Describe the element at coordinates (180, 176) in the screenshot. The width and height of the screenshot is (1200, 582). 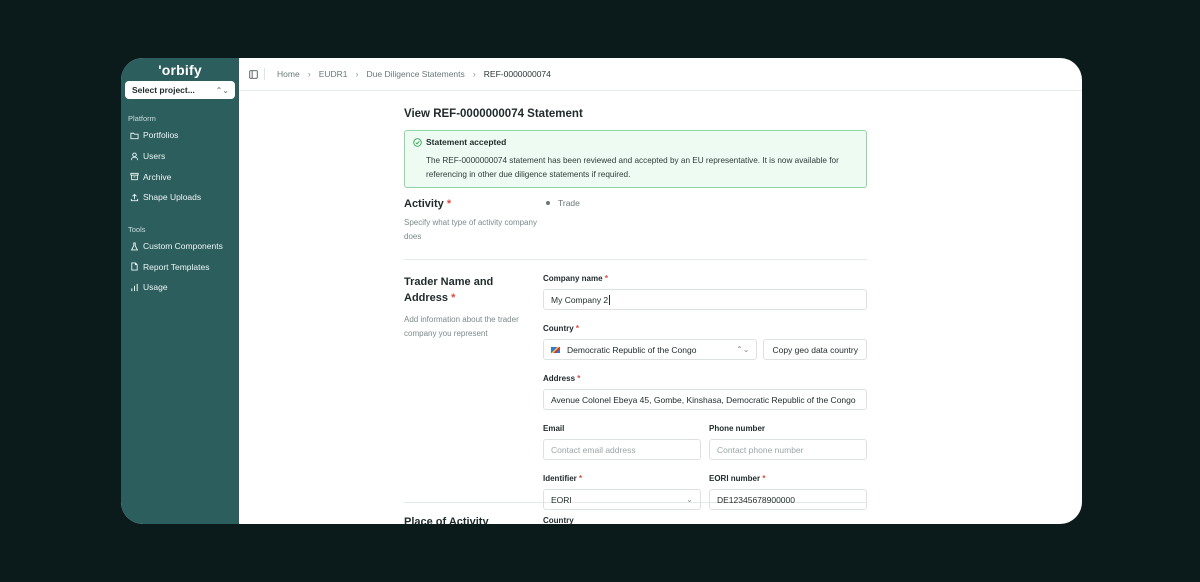
I see `sidebar-item-archive: Archive` at that location.